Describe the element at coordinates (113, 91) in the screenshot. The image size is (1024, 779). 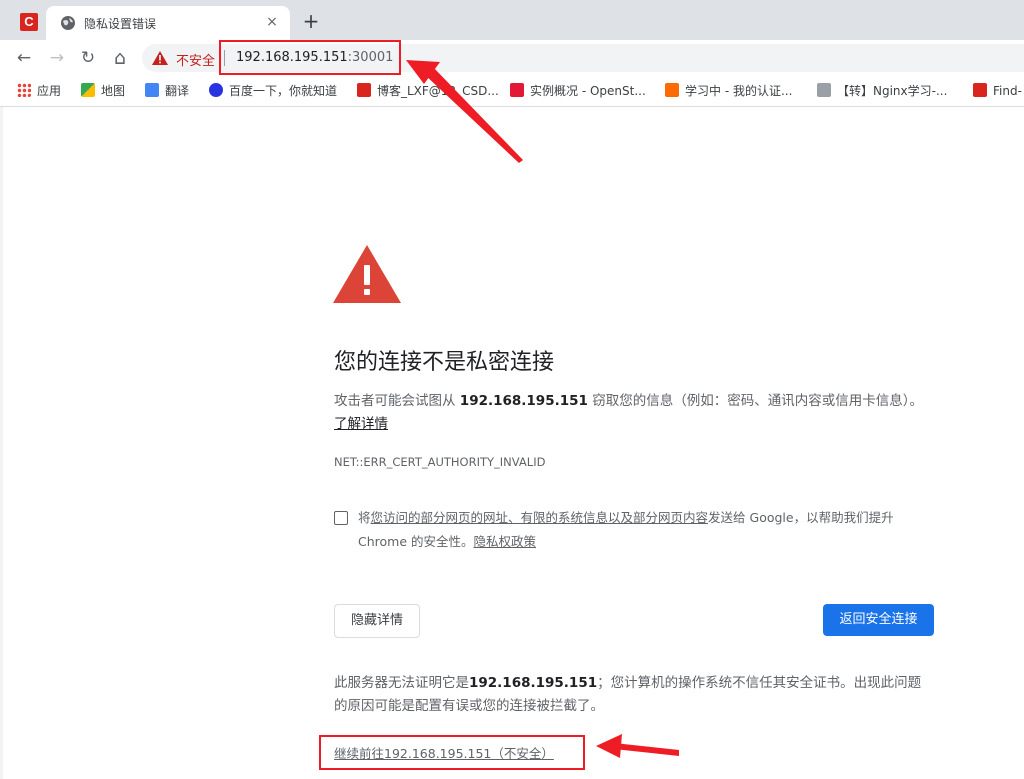
I see `bookmark-label: 地图` at that location.